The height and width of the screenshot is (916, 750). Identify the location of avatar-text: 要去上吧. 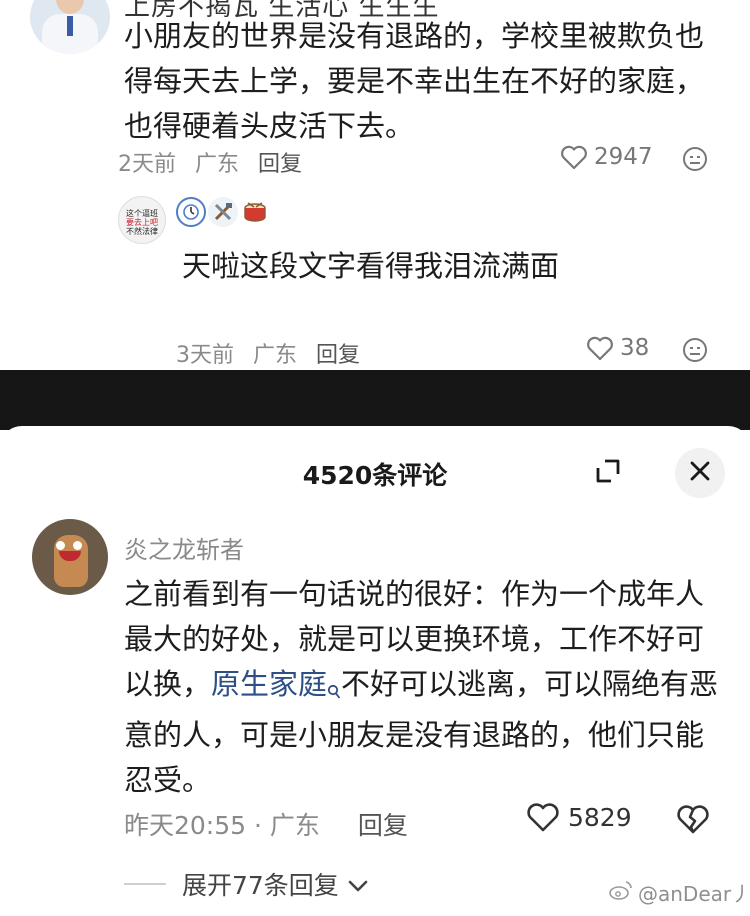
(142, 222).